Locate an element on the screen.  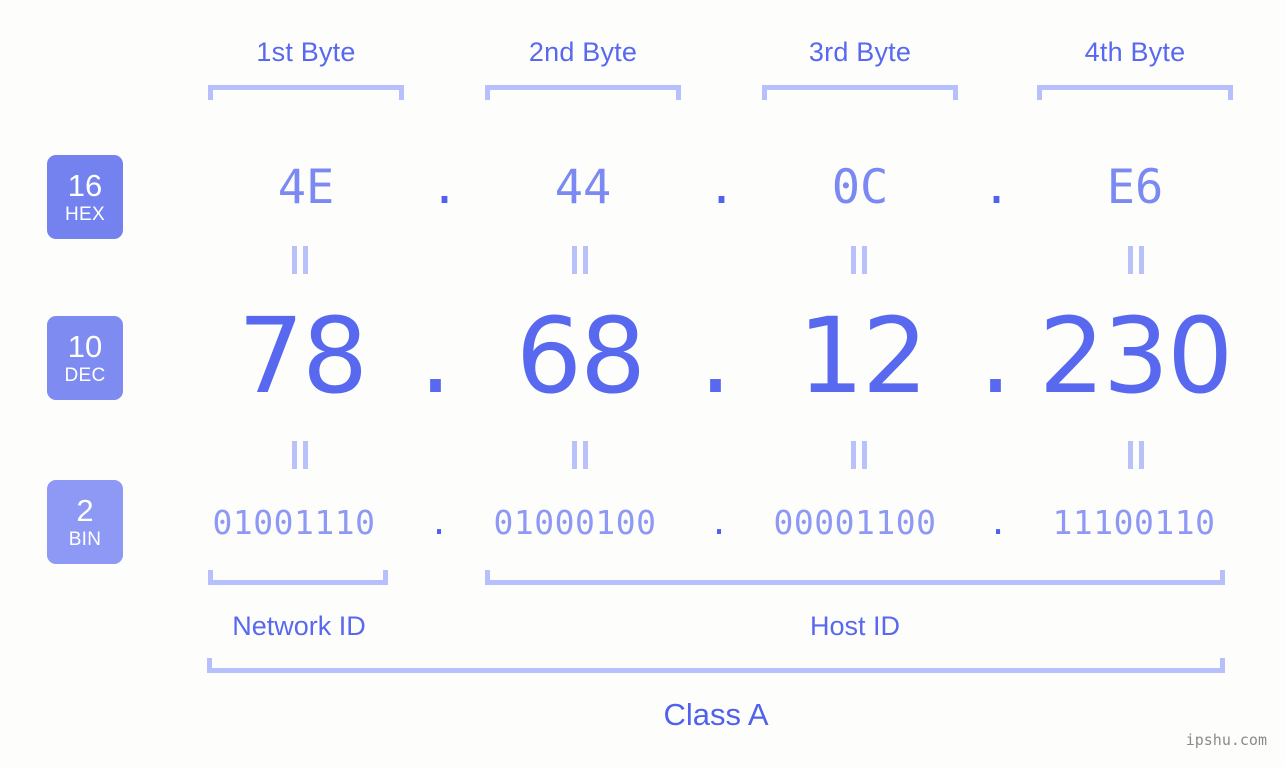
base-badge-dec: 10 DEC is located at coordinates (85, 358).